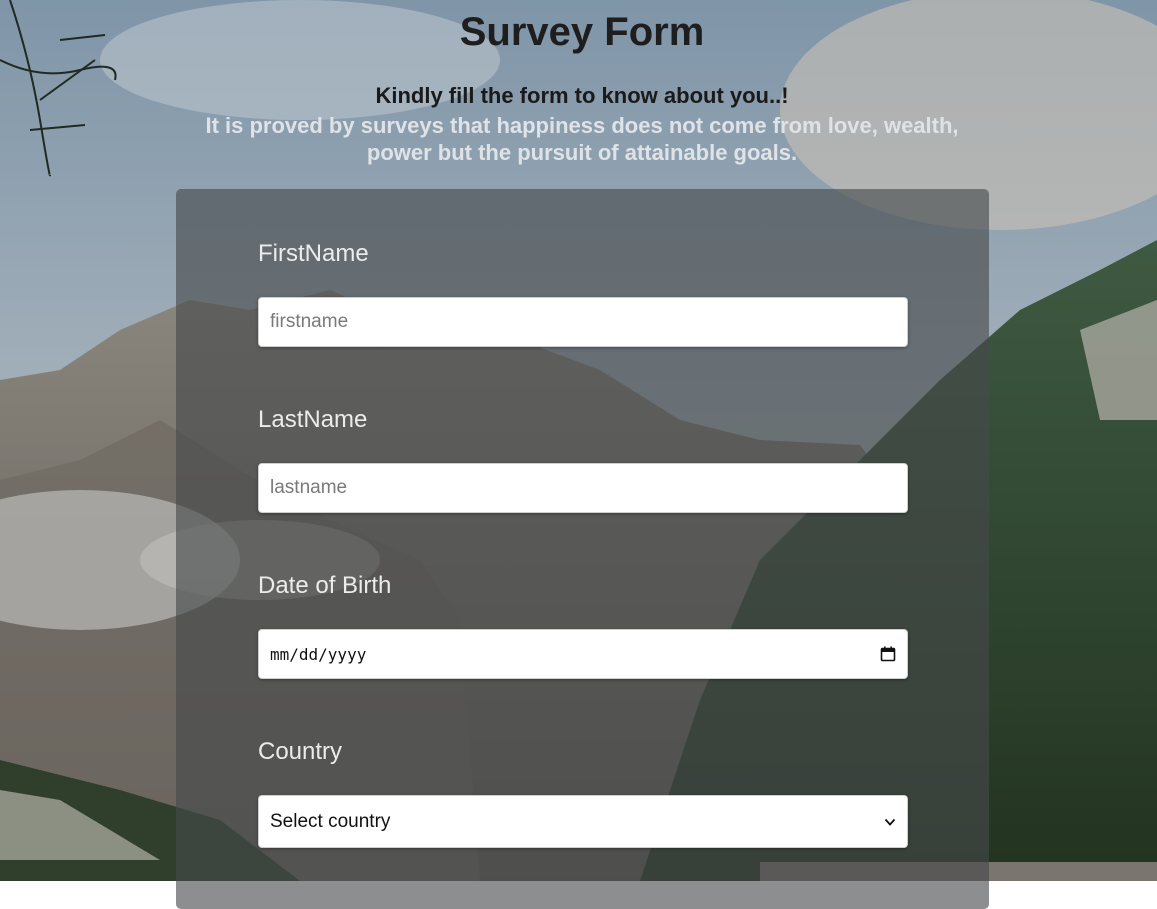 Image resolution: width=1157 pixels, height=909 pixels. I want to click on country-label: Country, so click(300, 751).